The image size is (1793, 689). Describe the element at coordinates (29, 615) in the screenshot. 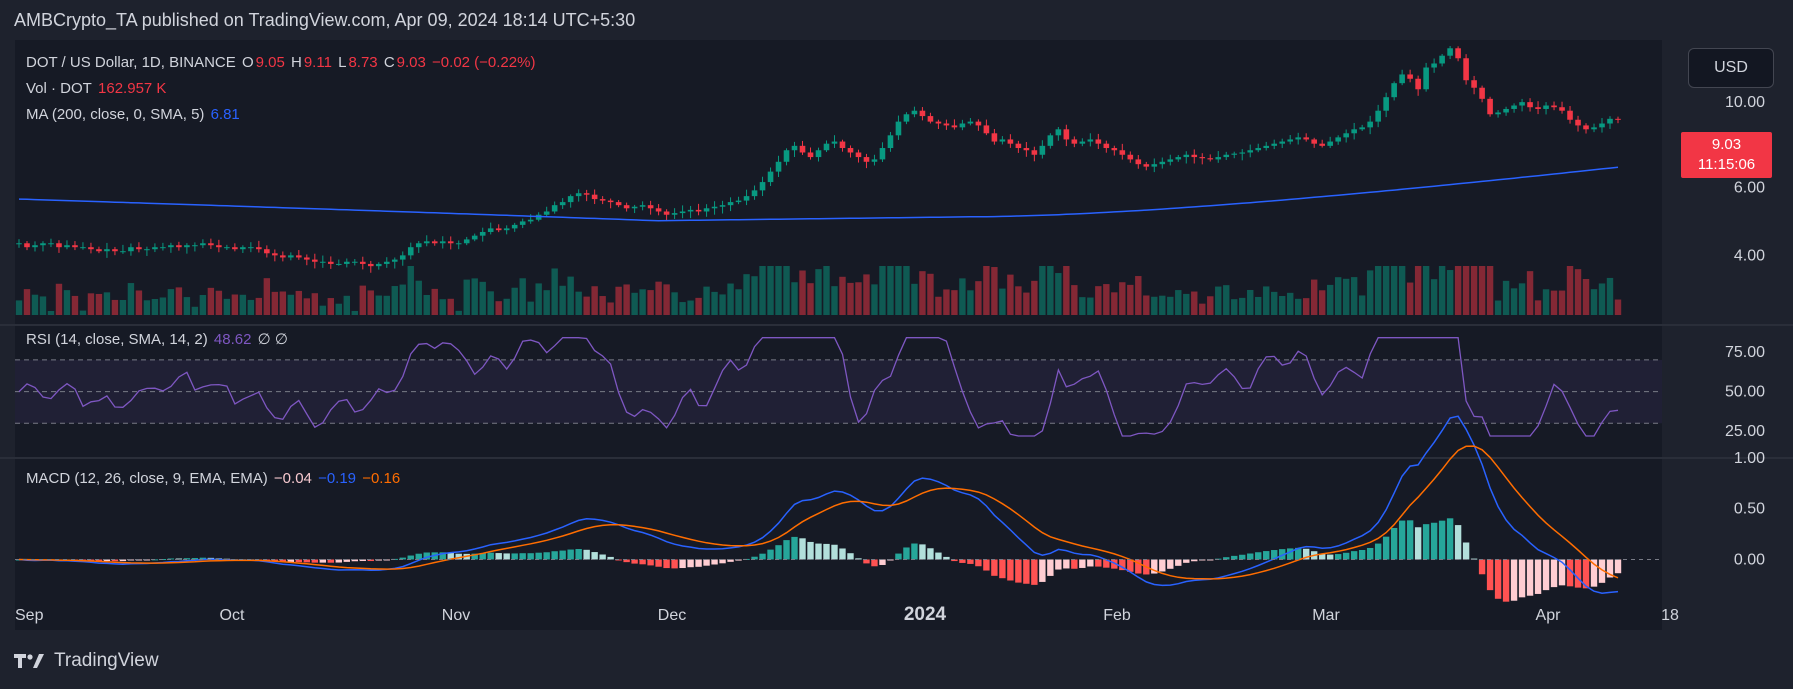

I see `time-tick-label: Sep` at that location.